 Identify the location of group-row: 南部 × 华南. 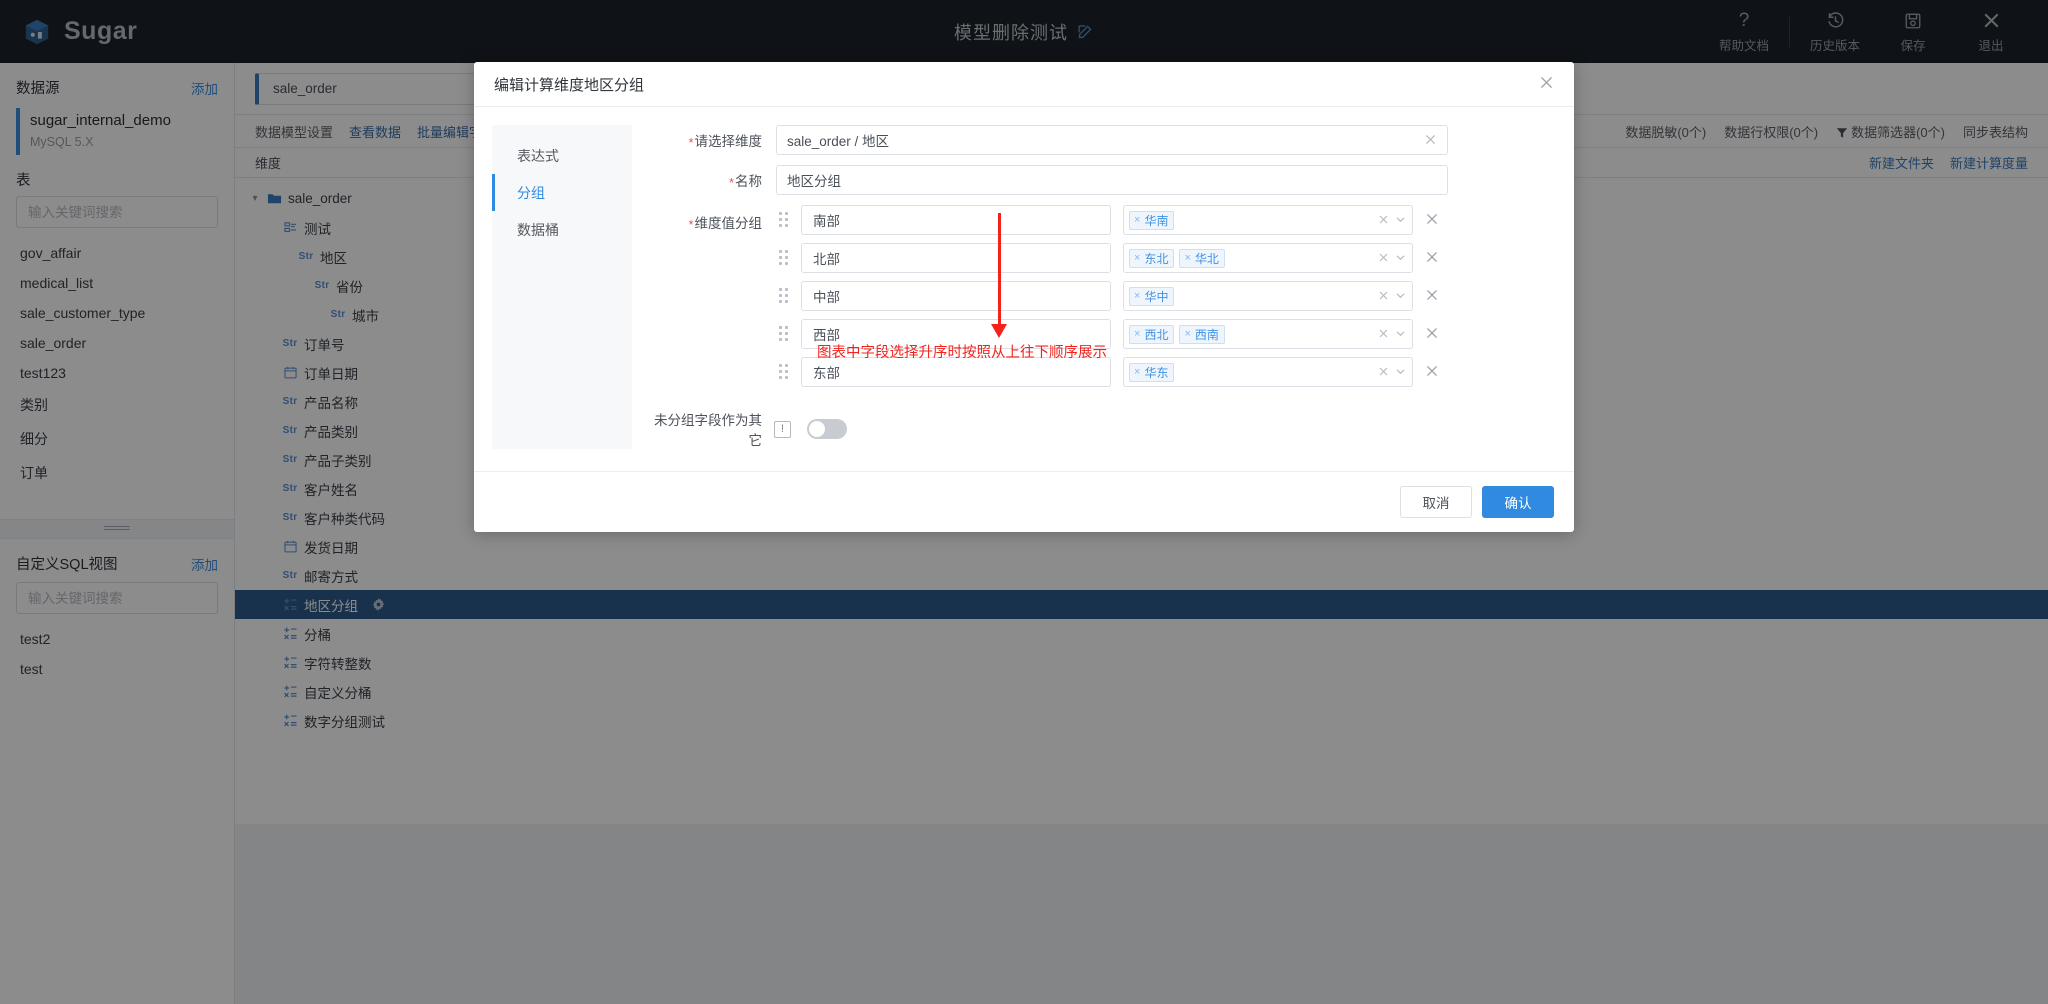
(1165, 220).